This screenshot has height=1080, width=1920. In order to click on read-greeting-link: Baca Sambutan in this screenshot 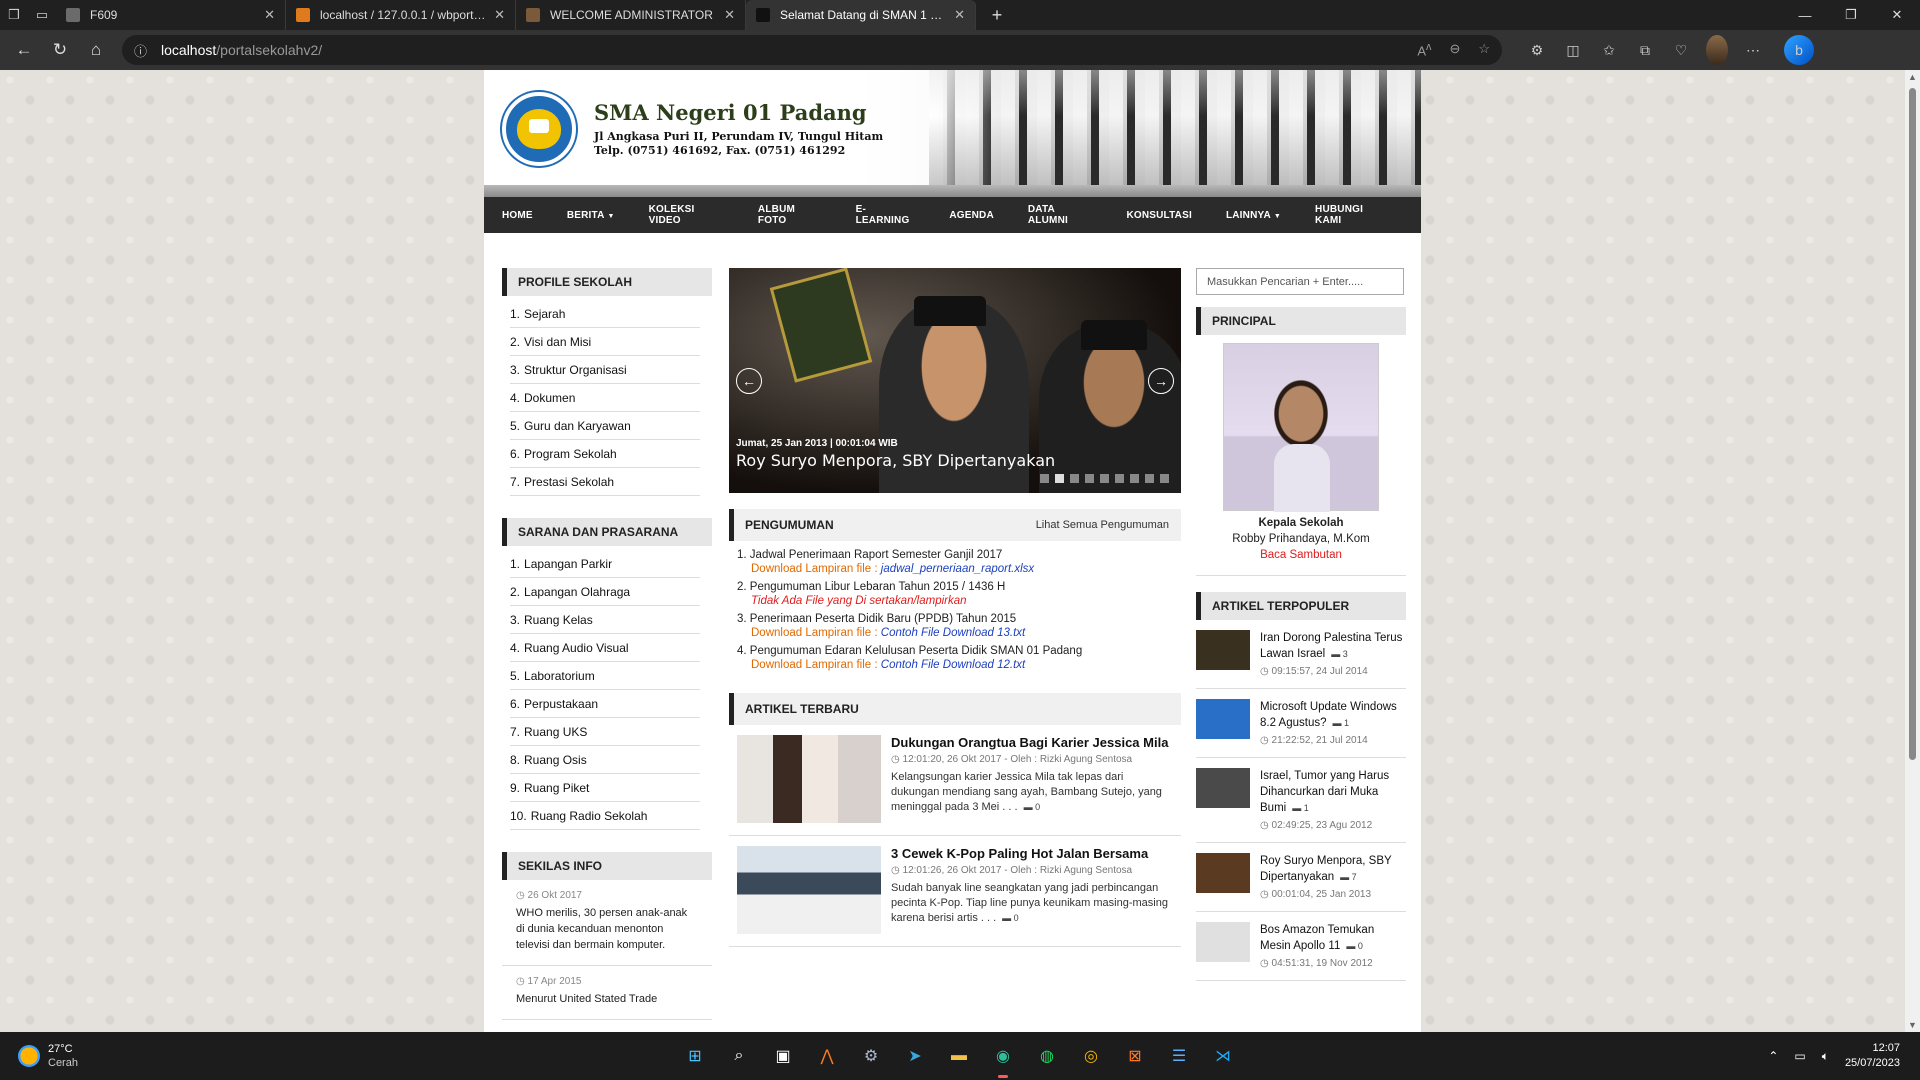, I will do `click(1301, 555)`.